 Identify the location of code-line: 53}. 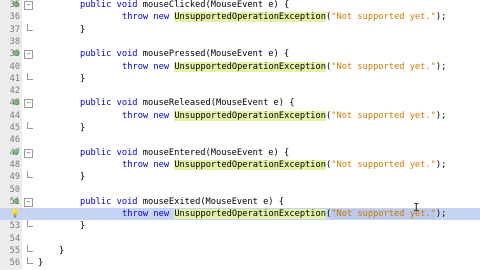
(240, 226).